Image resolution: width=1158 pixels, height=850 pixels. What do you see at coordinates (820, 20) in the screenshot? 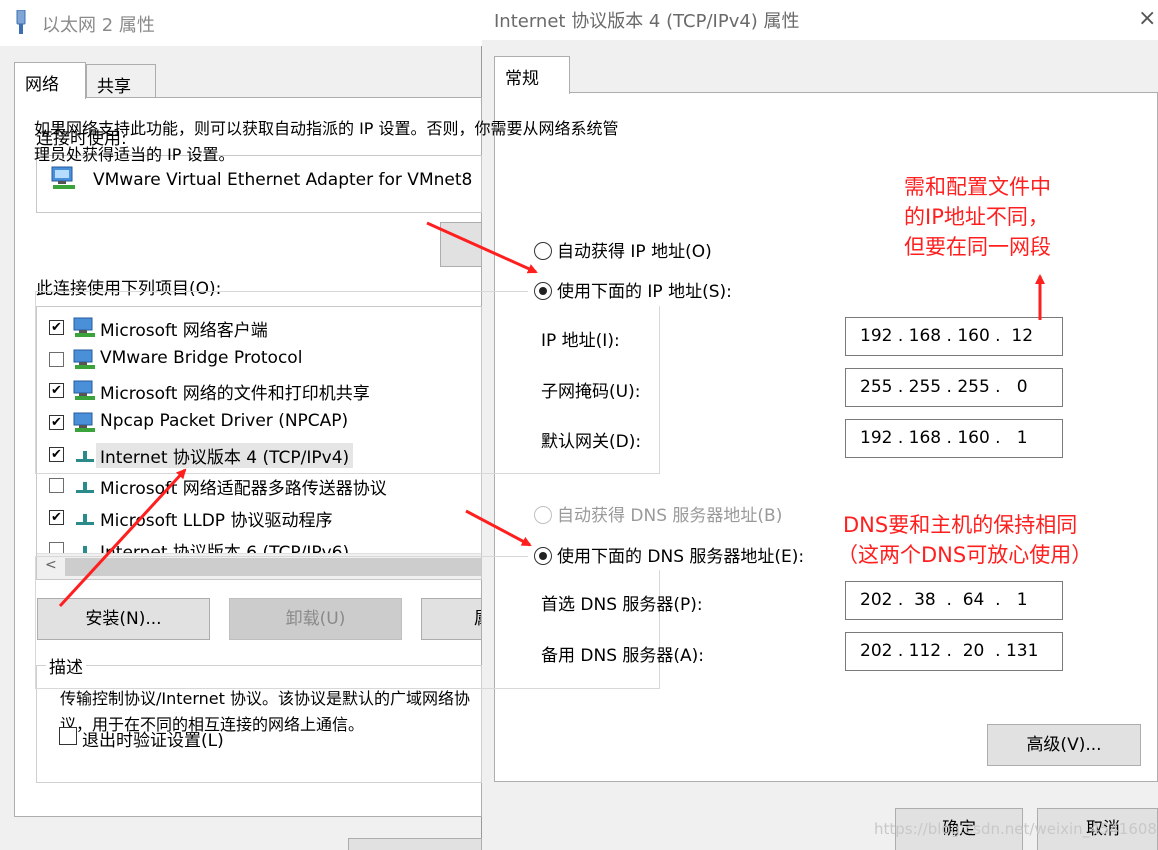
I see `right-title-bar: Internet 协议版本 4 (TCP/IPv4) 属性 ×` at bounding box center [820, 20].